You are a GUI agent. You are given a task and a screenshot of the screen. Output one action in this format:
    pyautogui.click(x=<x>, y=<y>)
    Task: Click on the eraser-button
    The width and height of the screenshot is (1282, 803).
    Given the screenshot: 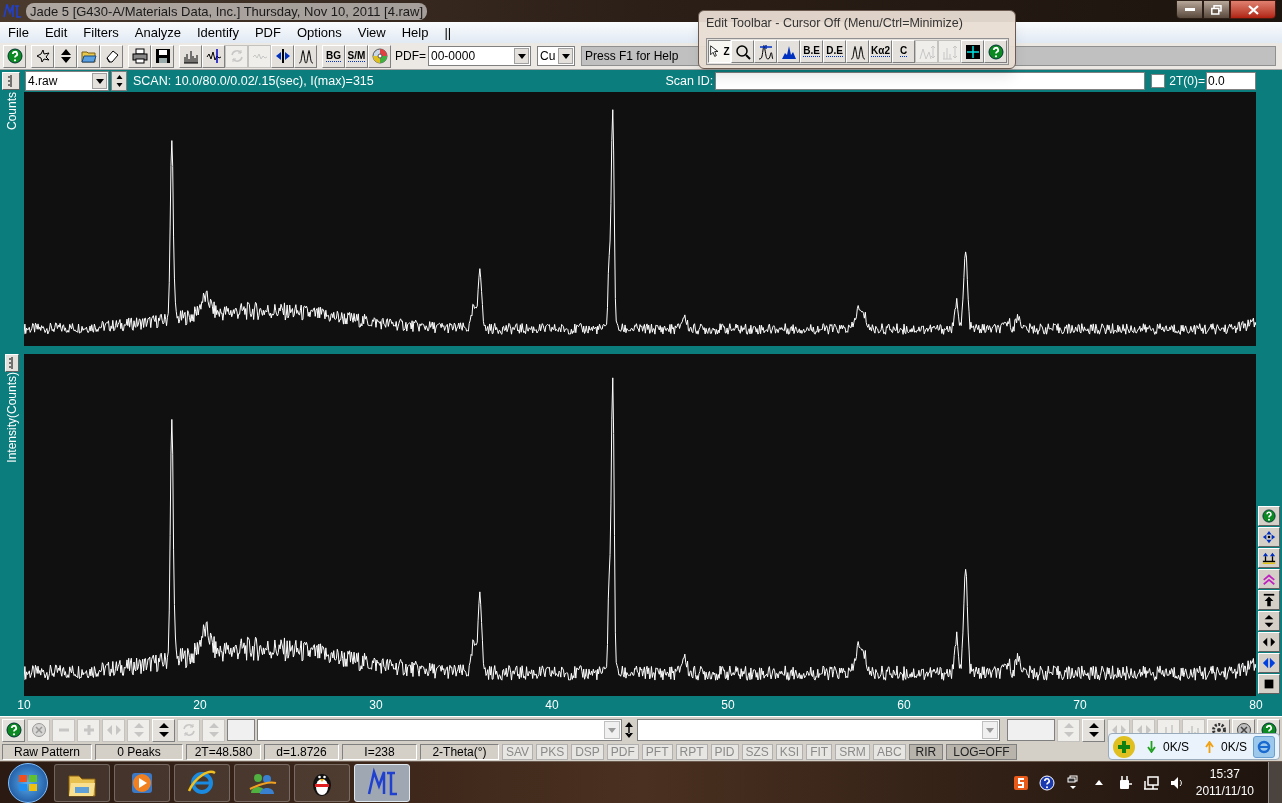 What is the action you would take?
    pyautogui.click(x=111, y=56)
    